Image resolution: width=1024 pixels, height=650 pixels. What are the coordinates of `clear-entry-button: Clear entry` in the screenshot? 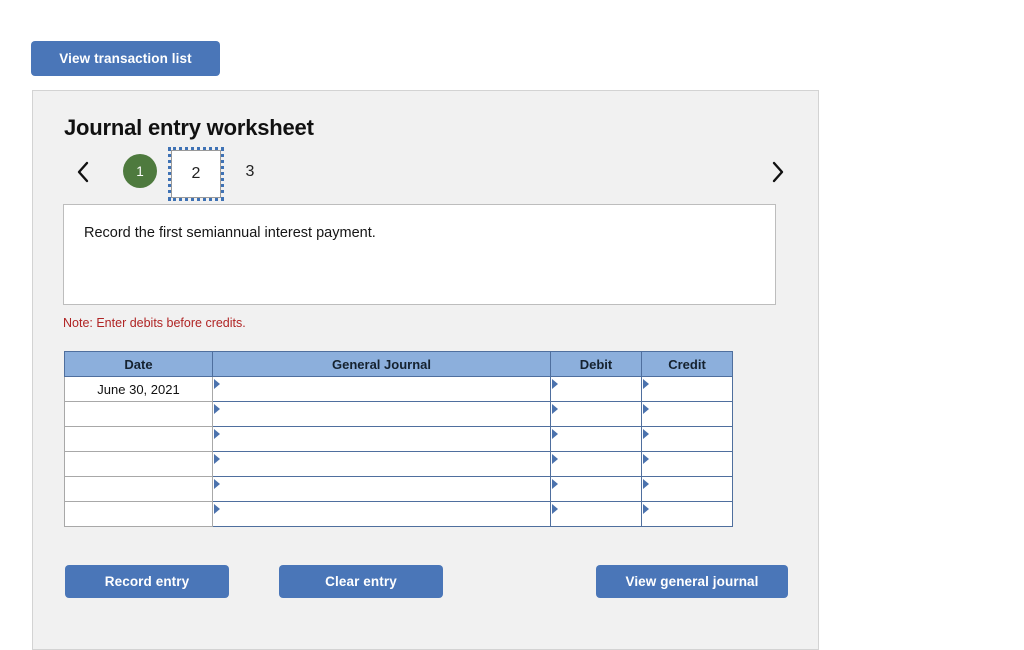 It's located at (361, 581).